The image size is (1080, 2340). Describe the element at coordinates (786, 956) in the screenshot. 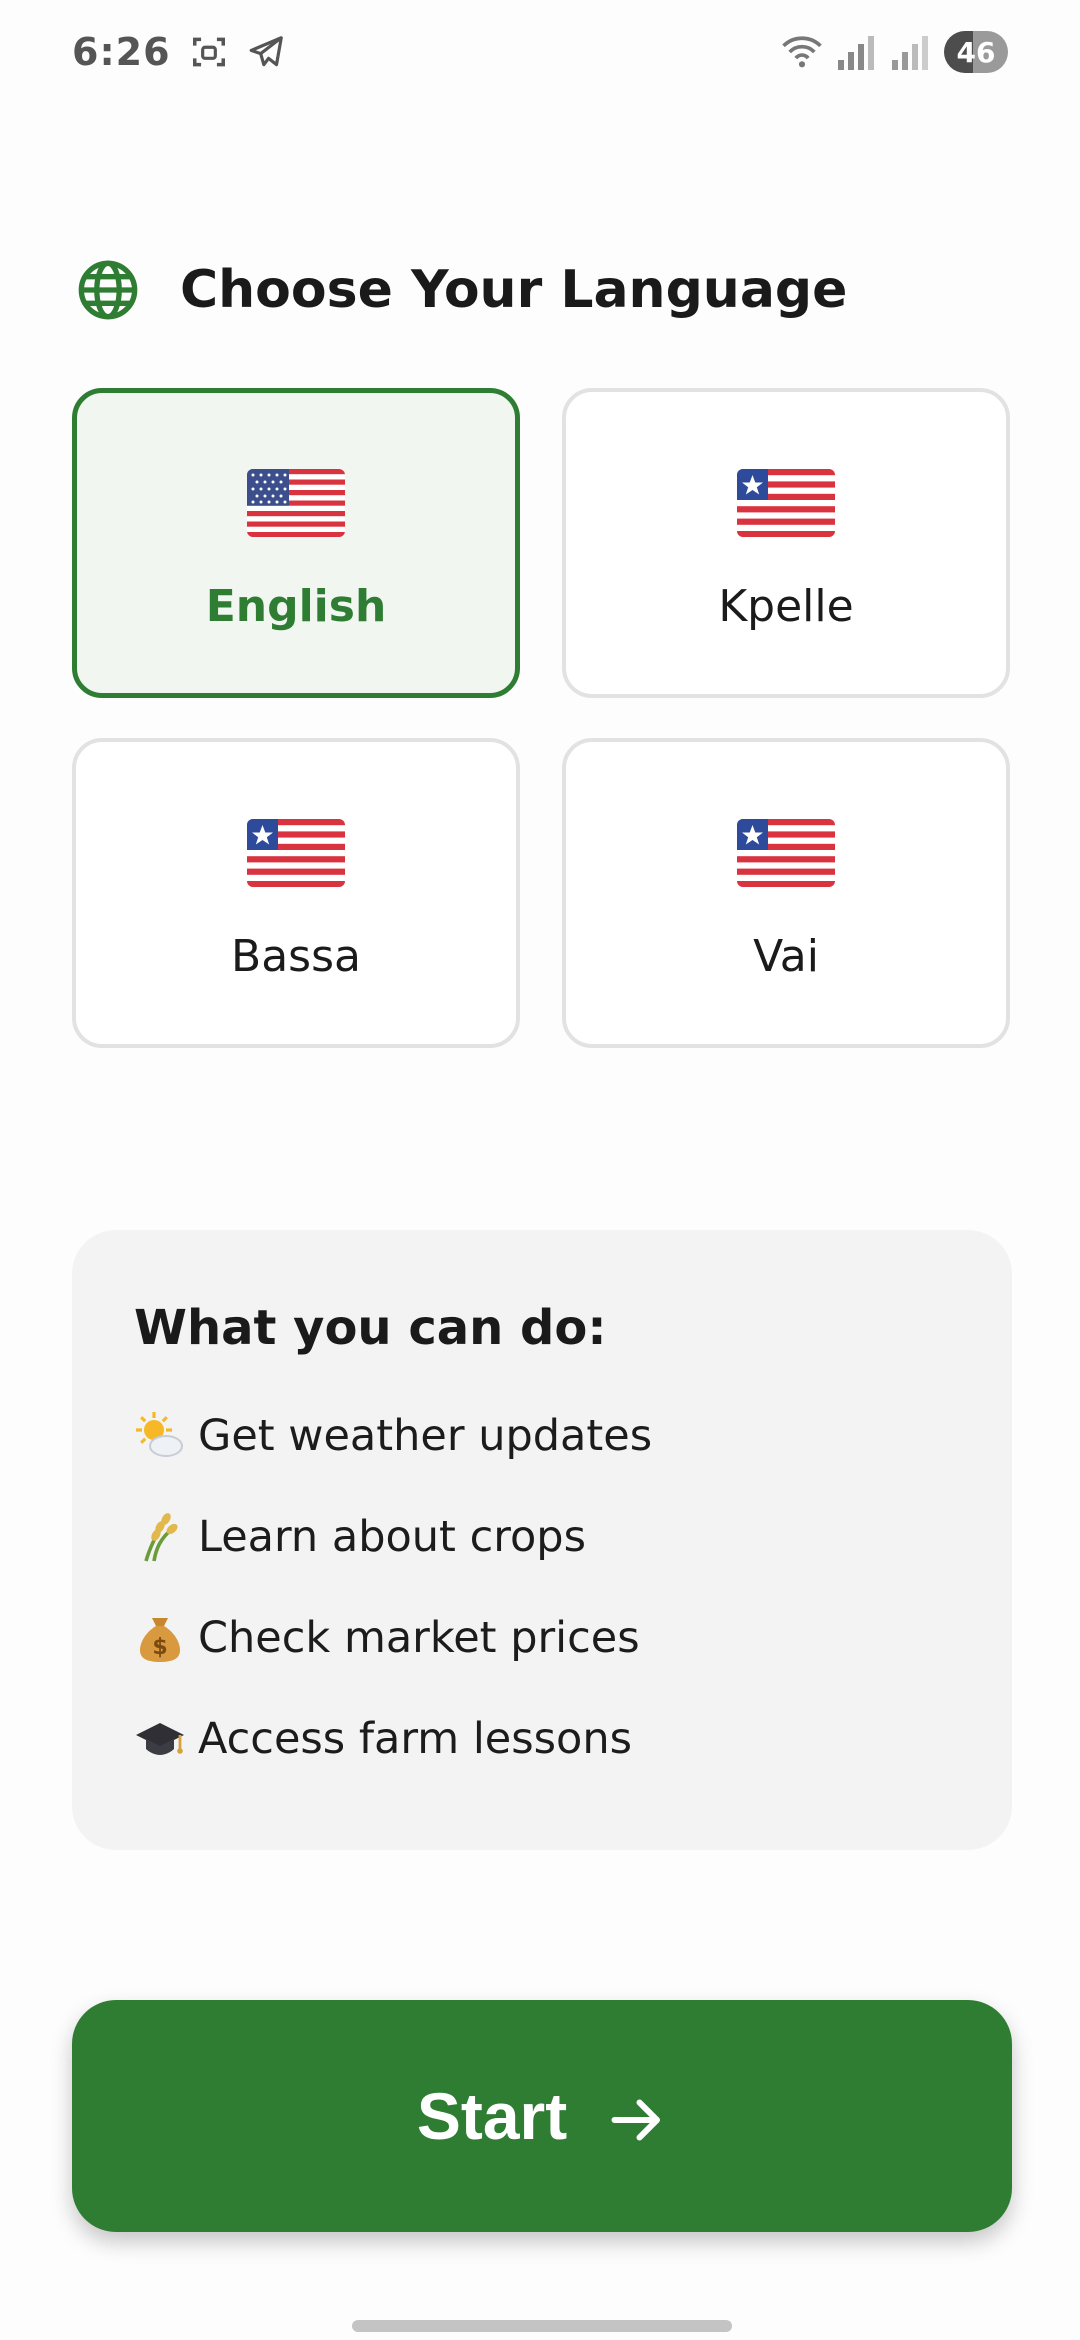

I see `language-label-vai: Vai` at that location.